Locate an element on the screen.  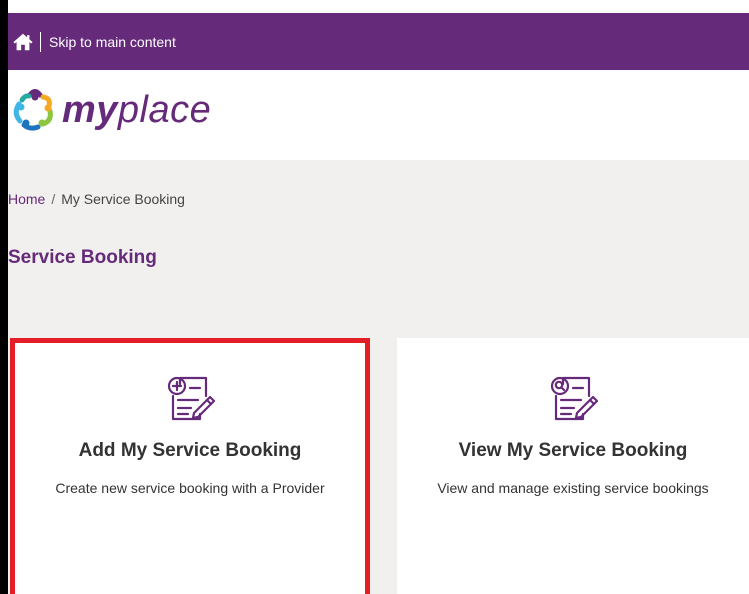
breadcrumb: Home / My Service Booking is located at coordinates (96, 199).